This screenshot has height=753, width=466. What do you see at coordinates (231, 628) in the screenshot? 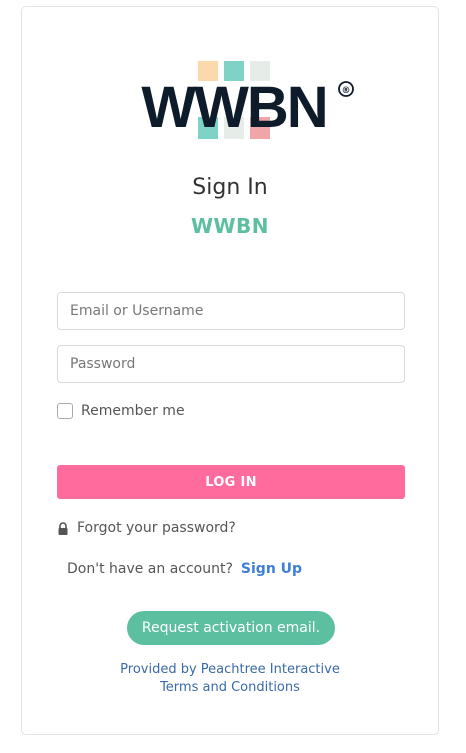
I see `request-activation-button: Request activation email.` at bounding box center [231, 628].